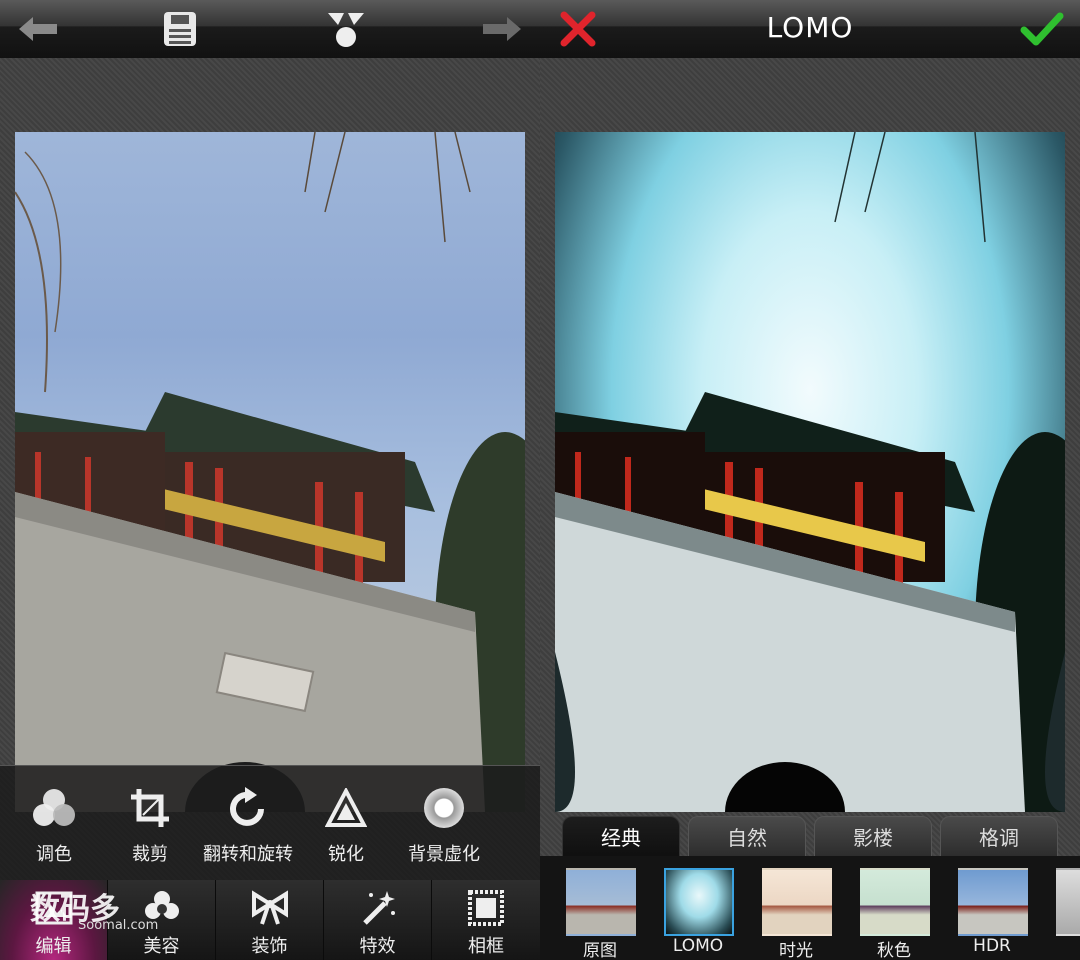 Image resolution: width=1080 pixels, height=960 pixels. What do you see at coordinates (600, 950) in the screenshot?
I see `filter-label: 原图` at bounding box center [600, 950].